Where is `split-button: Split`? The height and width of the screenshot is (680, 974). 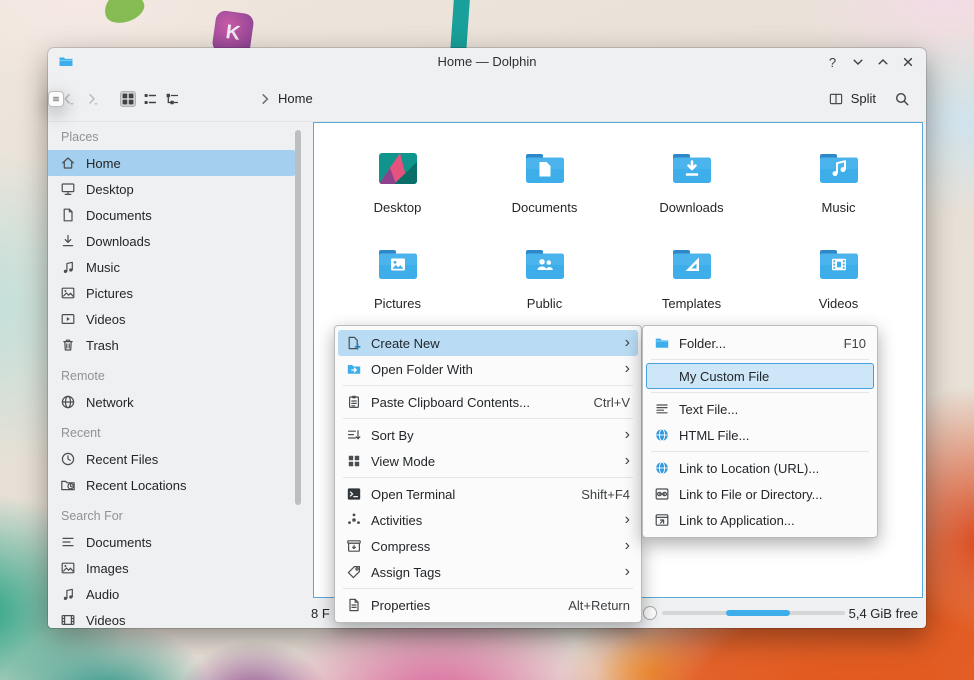 split-button: Split is located at coordinates (852, 99).